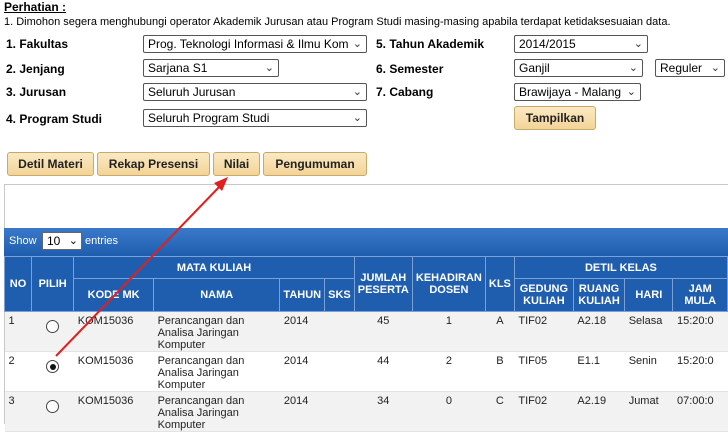 This screenshot has height=432, width=728. I want to click on cell-hari: Jumat, so click(648, 411).